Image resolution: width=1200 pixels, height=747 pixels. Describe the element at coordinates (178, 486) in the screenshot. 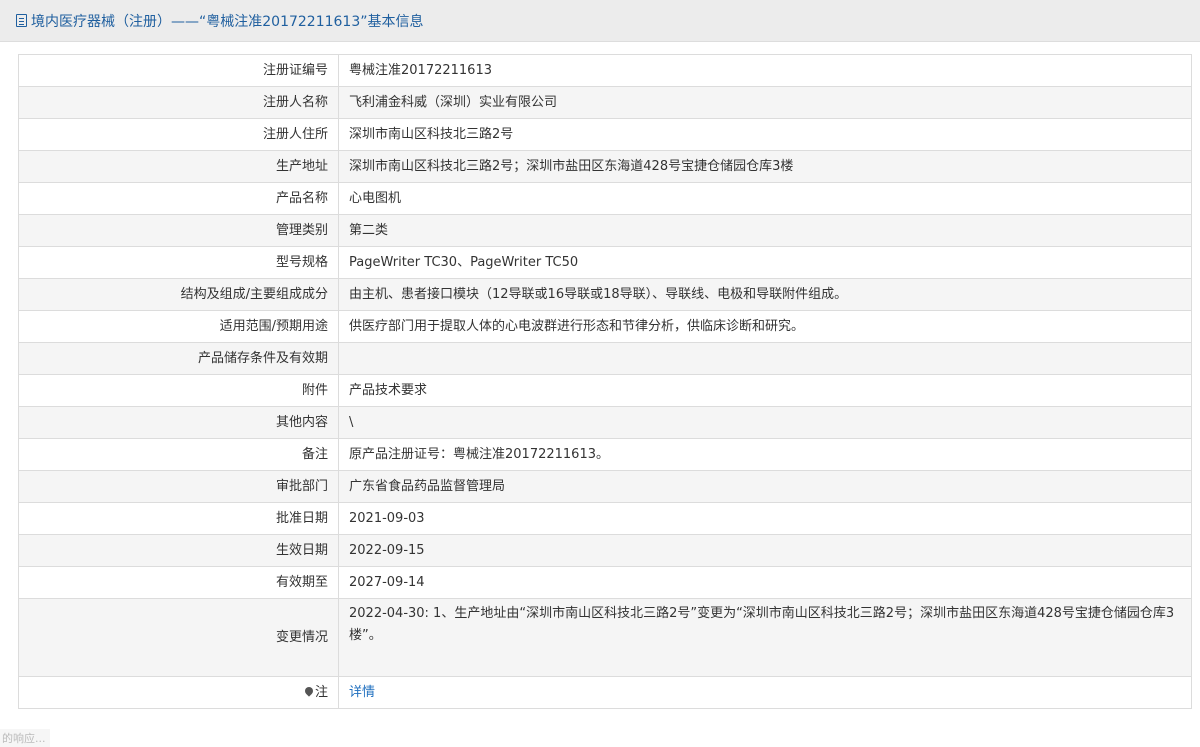

I see `row-label: 审批部门` at that location.